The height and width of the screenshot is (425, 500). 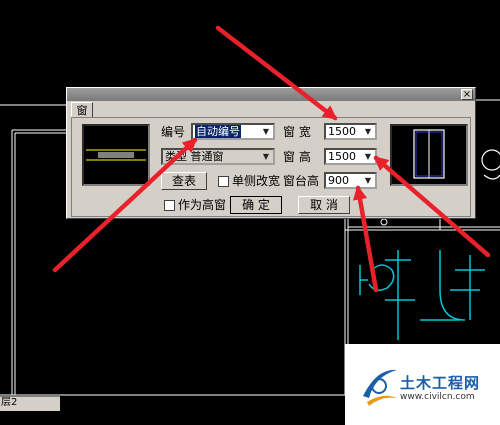 I want to click on window-plan-icon, so click(x=116, y=155).